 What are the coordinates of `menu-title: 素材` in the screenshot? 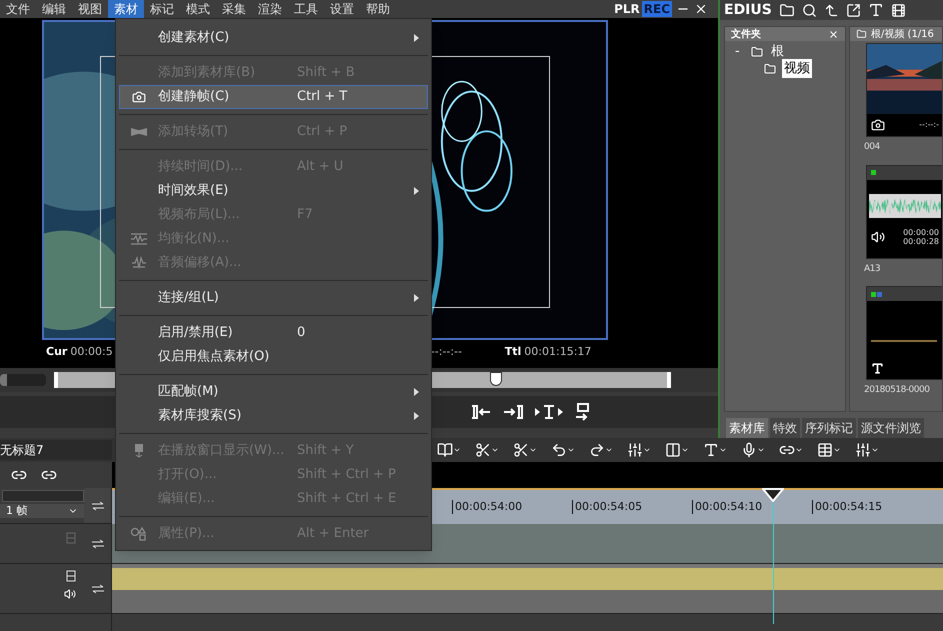 It's located at (126, 9).